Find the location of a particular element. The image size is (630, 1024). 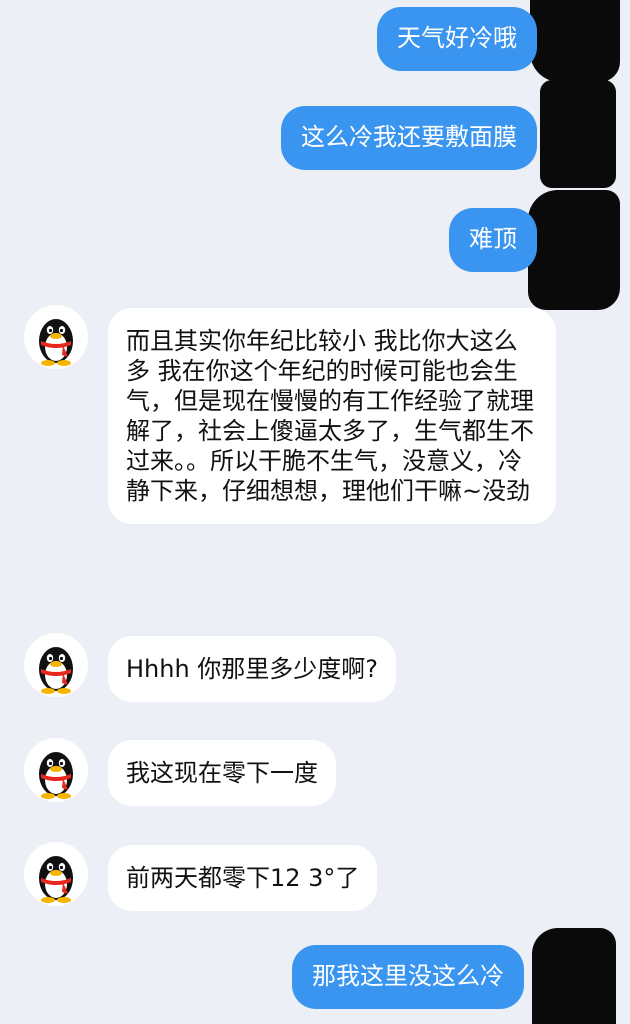

message-bubble-outgoing: 天气好冷哦 is located at coordinates (457, 39).